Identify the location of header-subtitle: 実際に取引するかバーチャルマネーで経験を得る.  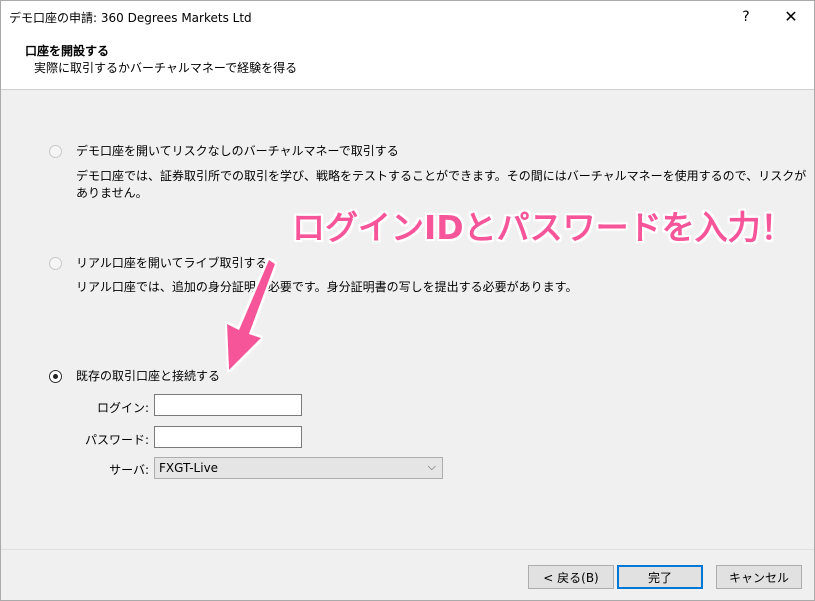
(166, 68).